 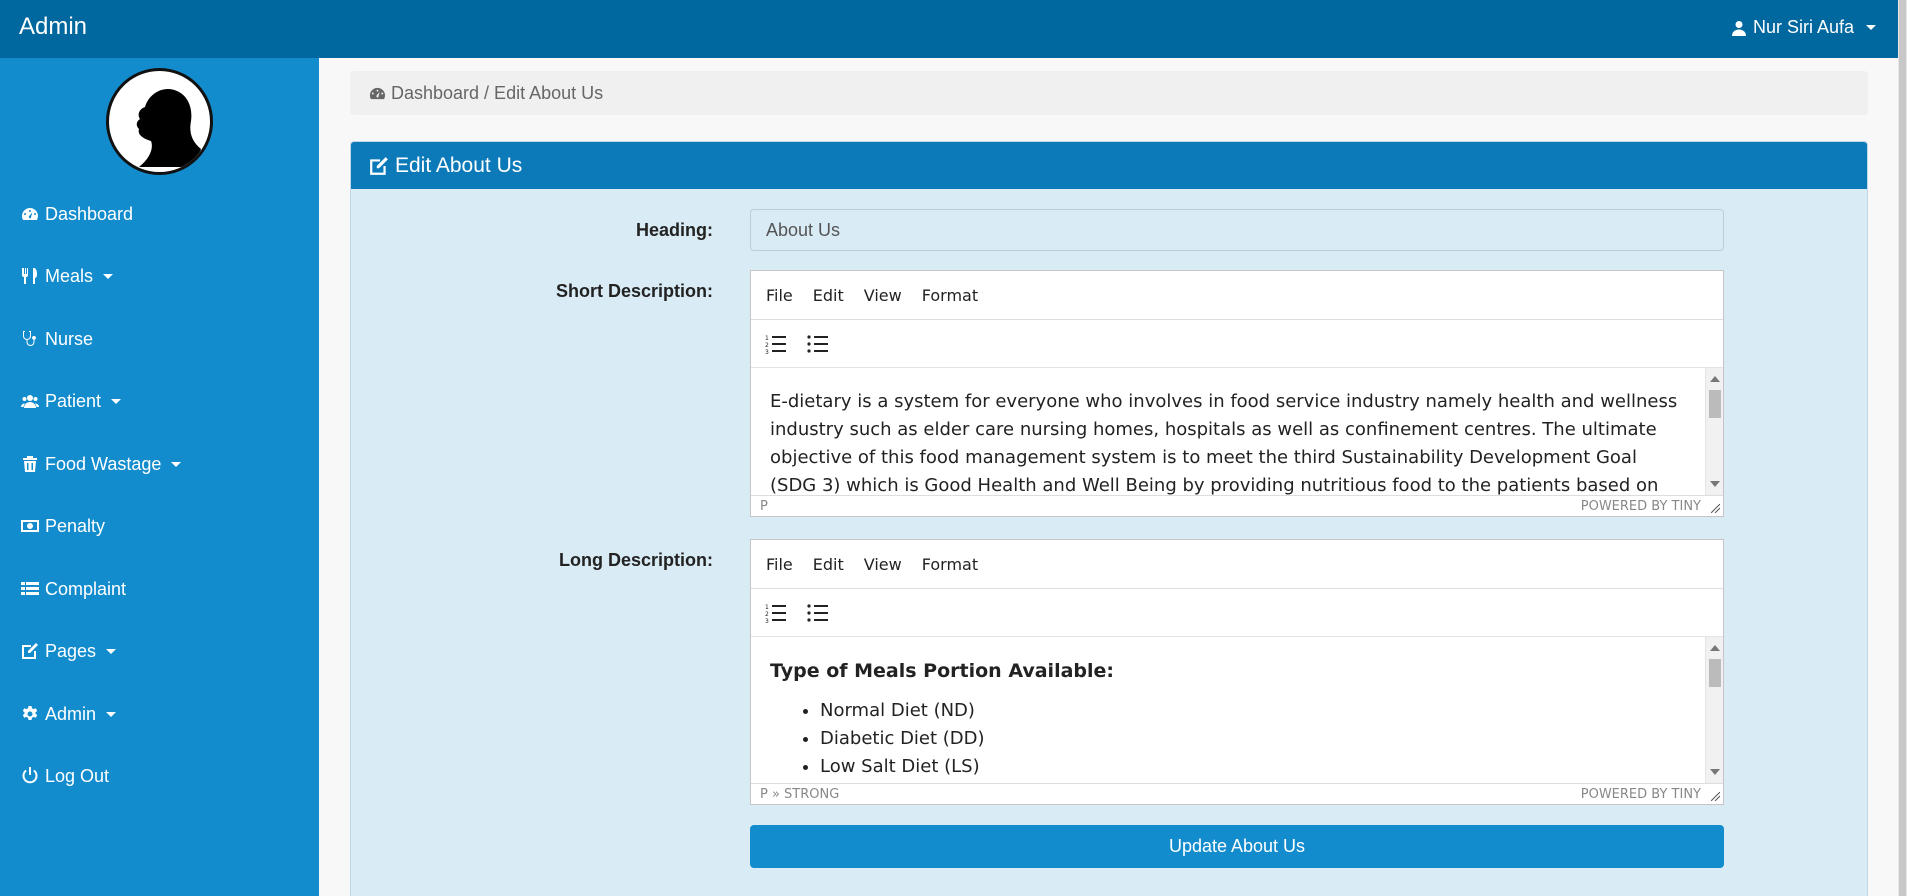 What do you see at coordinates (89, 213) in the screenshot?
I see `sidebar-item-label: Dashboard` at bounding box center [89, 213].